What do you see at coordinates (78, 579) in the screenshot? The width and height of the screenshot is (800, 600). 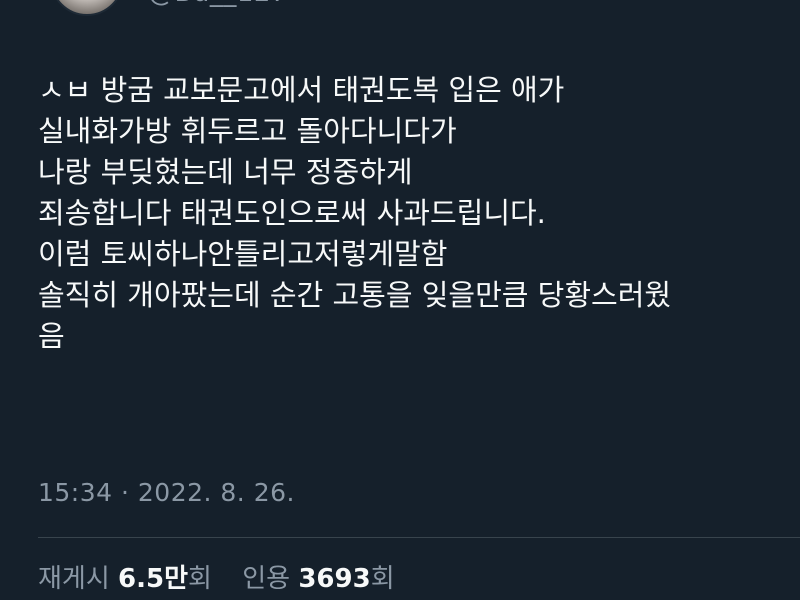 I see `retweet-label: 재게시` at bounding box center [78, 579].